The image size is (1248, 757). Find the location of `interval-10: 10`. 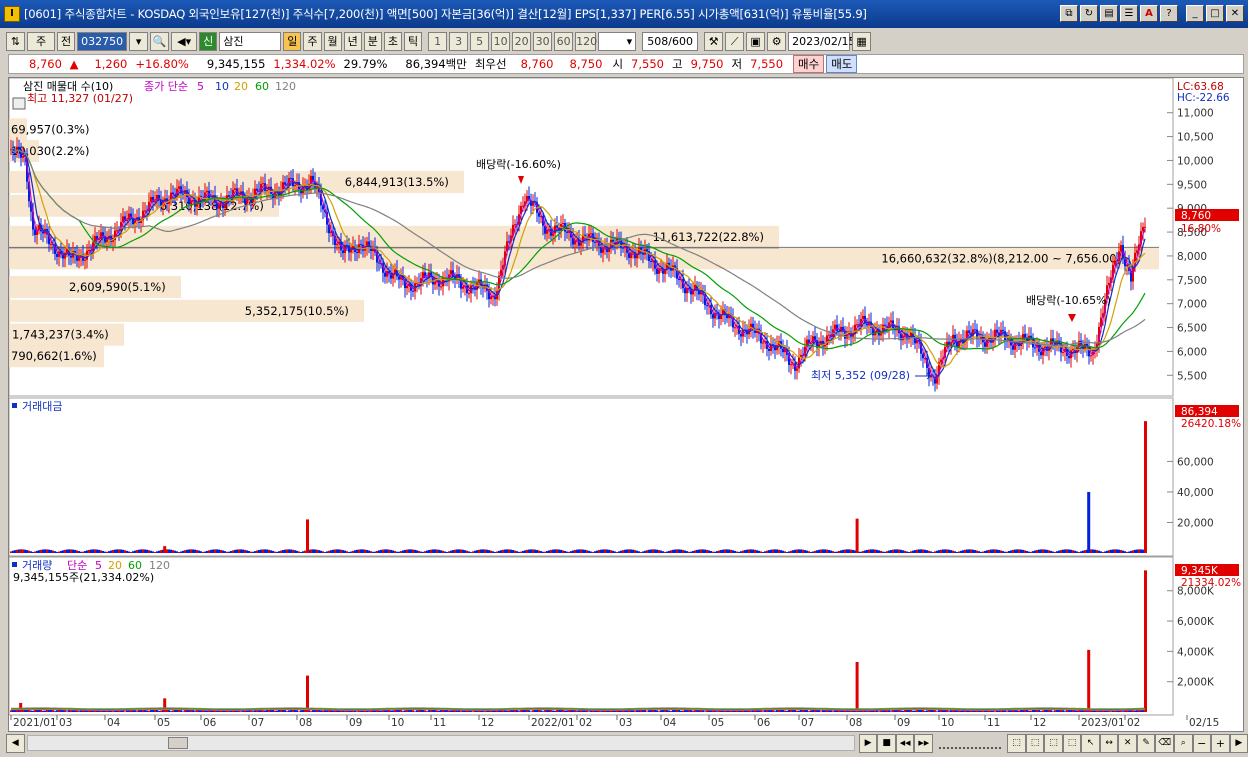

interval-10: 10 is located at coordinates (501, 41).